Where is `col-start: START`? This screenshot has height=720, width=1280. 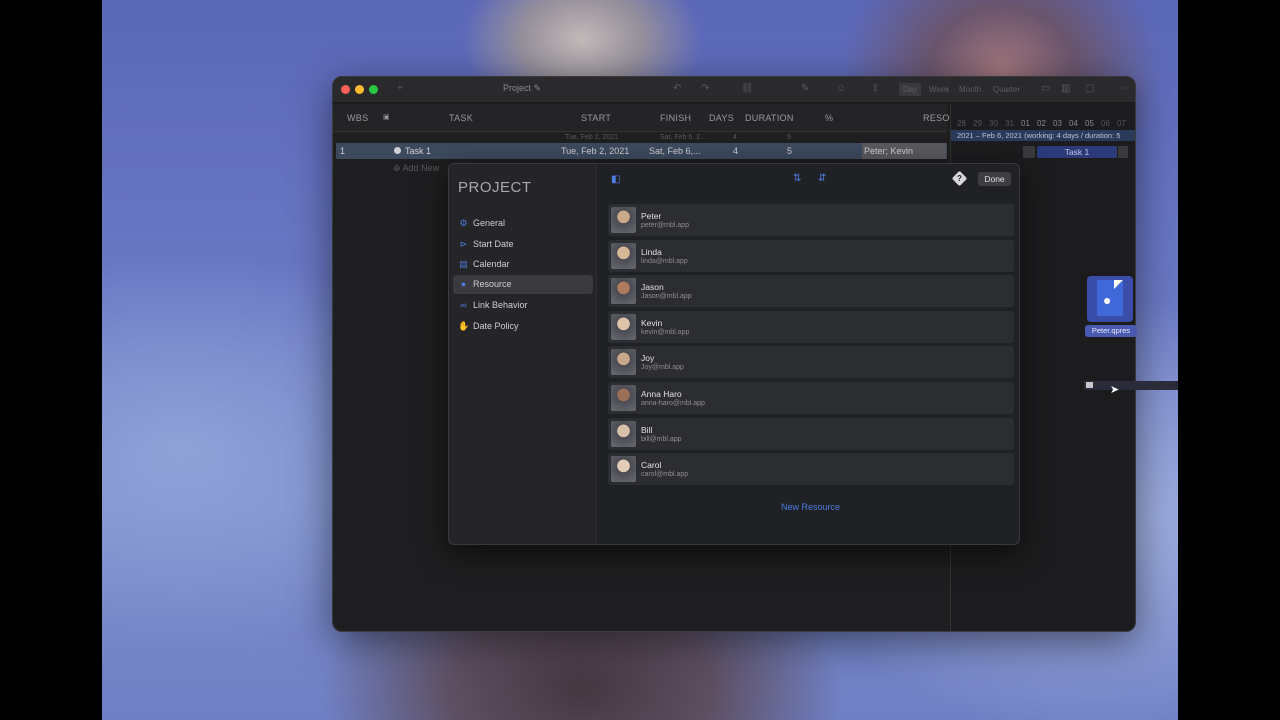
col-start: START is located at coordinates (596, 118).